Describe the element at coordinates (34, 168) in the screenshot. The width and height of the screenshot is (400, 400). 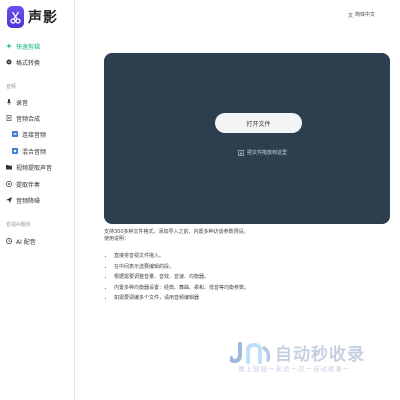
I see `sidebar-item-label: 视频提取声音` at that location.